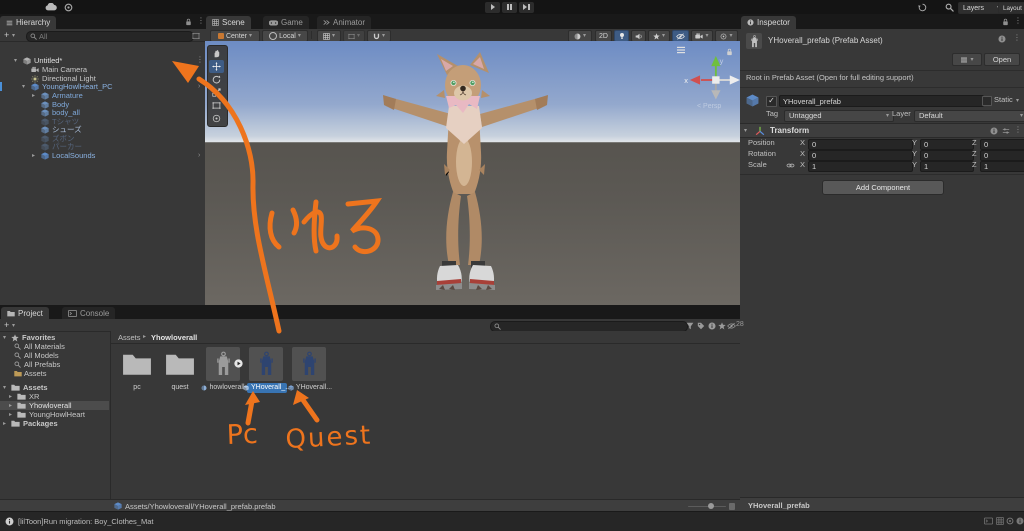 Image resolution: width=1024 pixels, height=531 pixels. I want to click on prefab-item-thumb-selected, so click(266, 364).